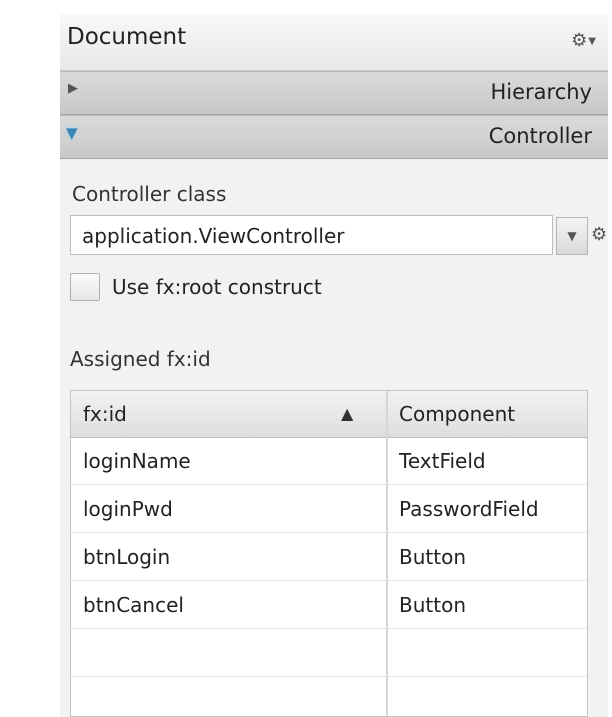  What do you see at coordinates (599, 234) in the screenshot?
I see `controller-class-gear-icon: ⚙` at bounding box center [599, 234].